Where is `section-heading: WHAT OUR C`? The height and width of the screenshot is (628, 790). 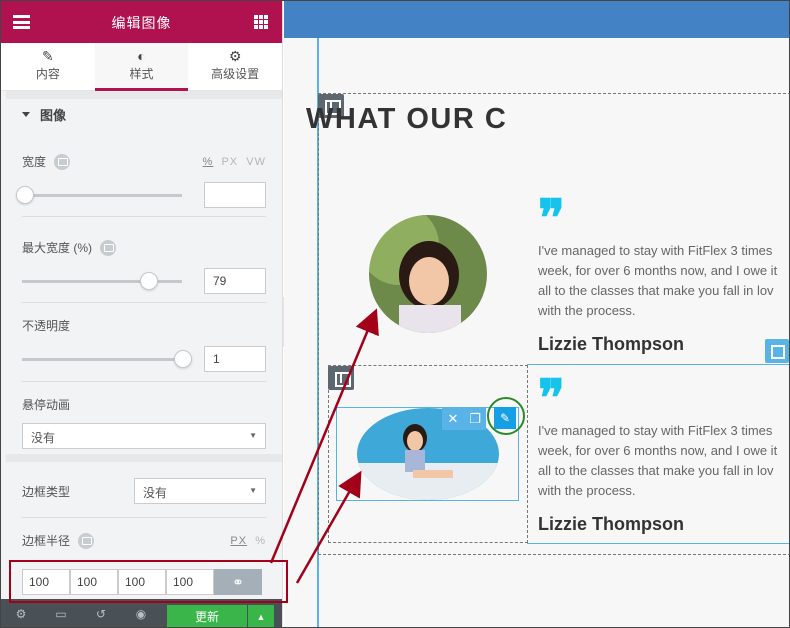
section-heading: WHAT OUR C is located at coordinates (407, 119).